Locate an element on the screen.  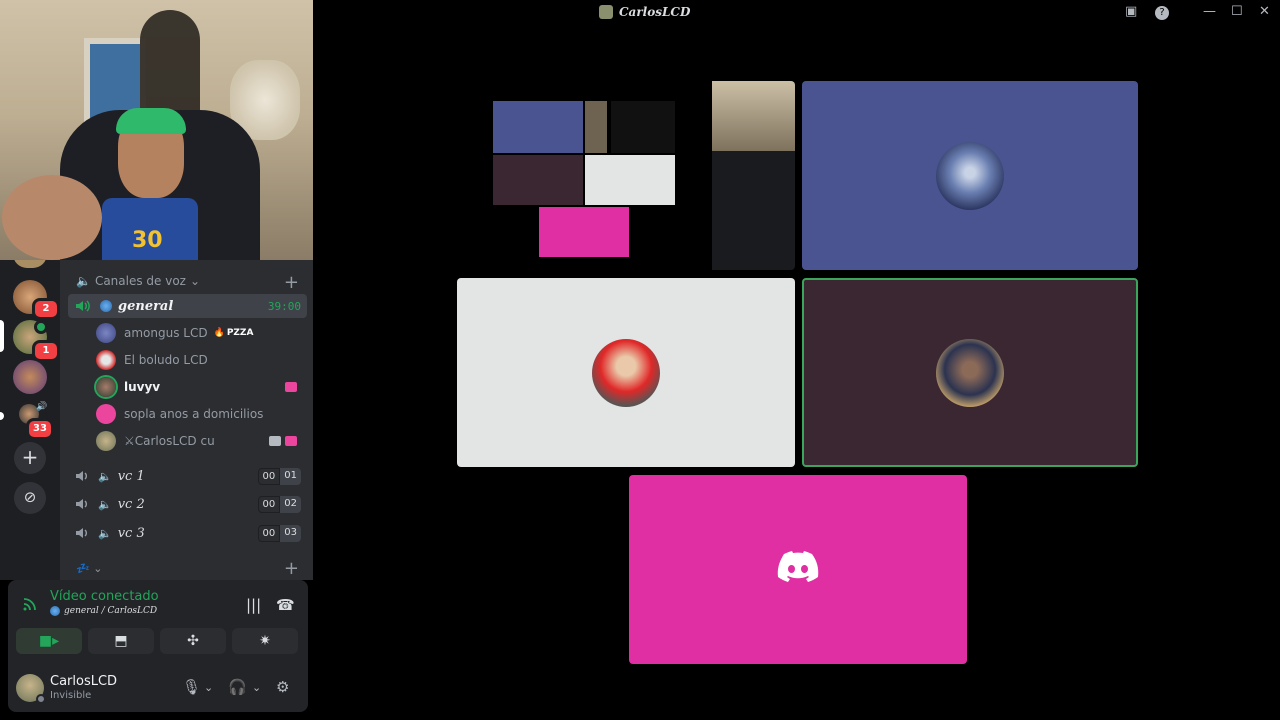
unread-pill is located at coordinates (2, 416).